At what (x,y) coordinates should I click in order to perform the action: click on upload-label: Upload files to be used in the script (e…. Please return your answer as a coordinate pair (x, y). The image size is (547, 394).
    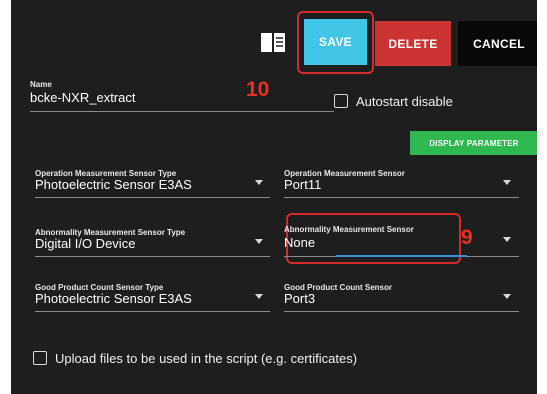
    Looking at the image, I should click on (206, 358).